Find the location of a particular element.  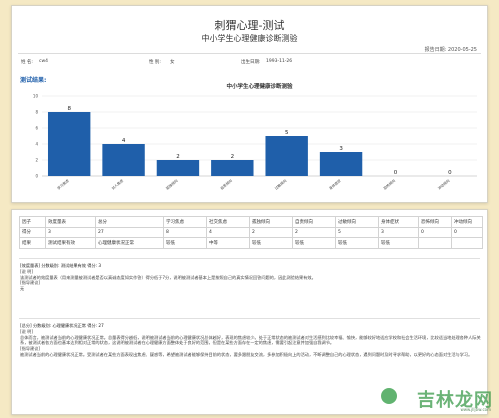

x-tick-label: 恐怖倾向 is located at coordinates (389, 184).